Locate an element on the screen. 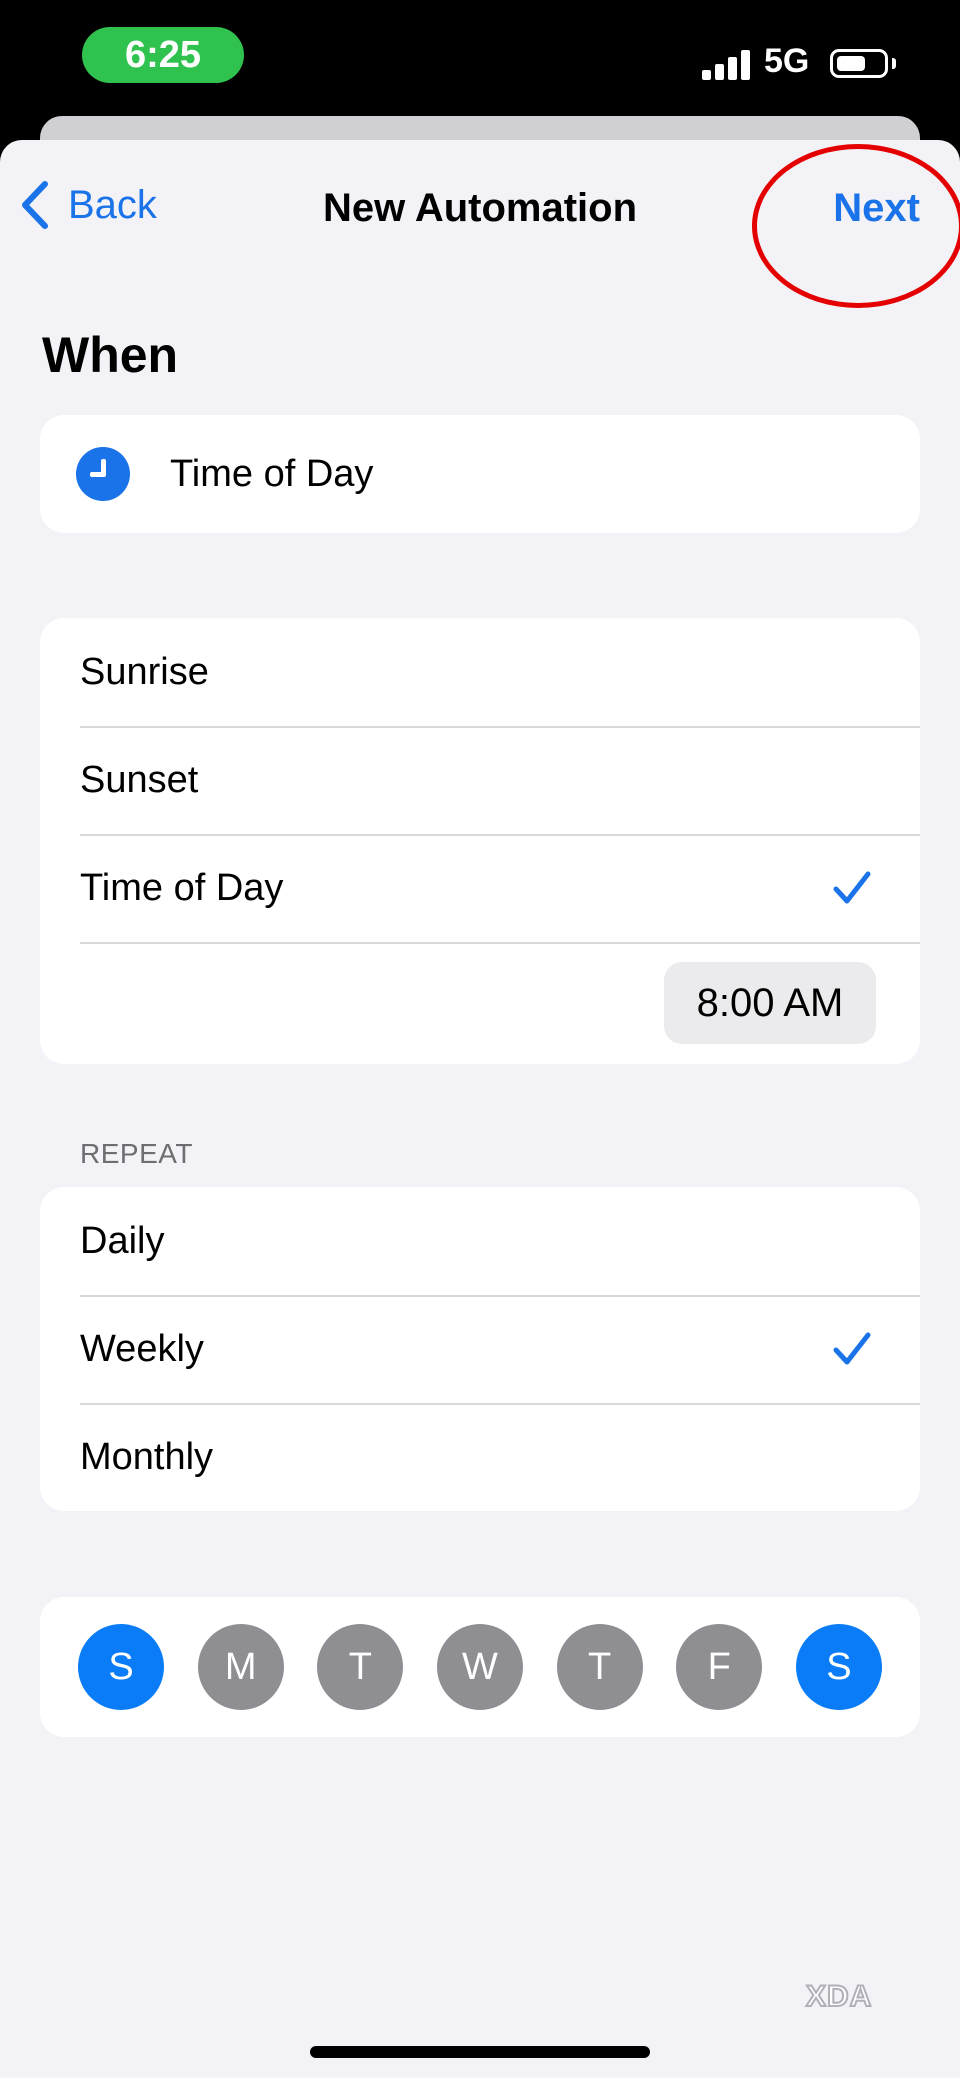 Image resolution: width=960 pixels, height=2078 pixels. day-friday: F is located at coordinates (719, 1667).